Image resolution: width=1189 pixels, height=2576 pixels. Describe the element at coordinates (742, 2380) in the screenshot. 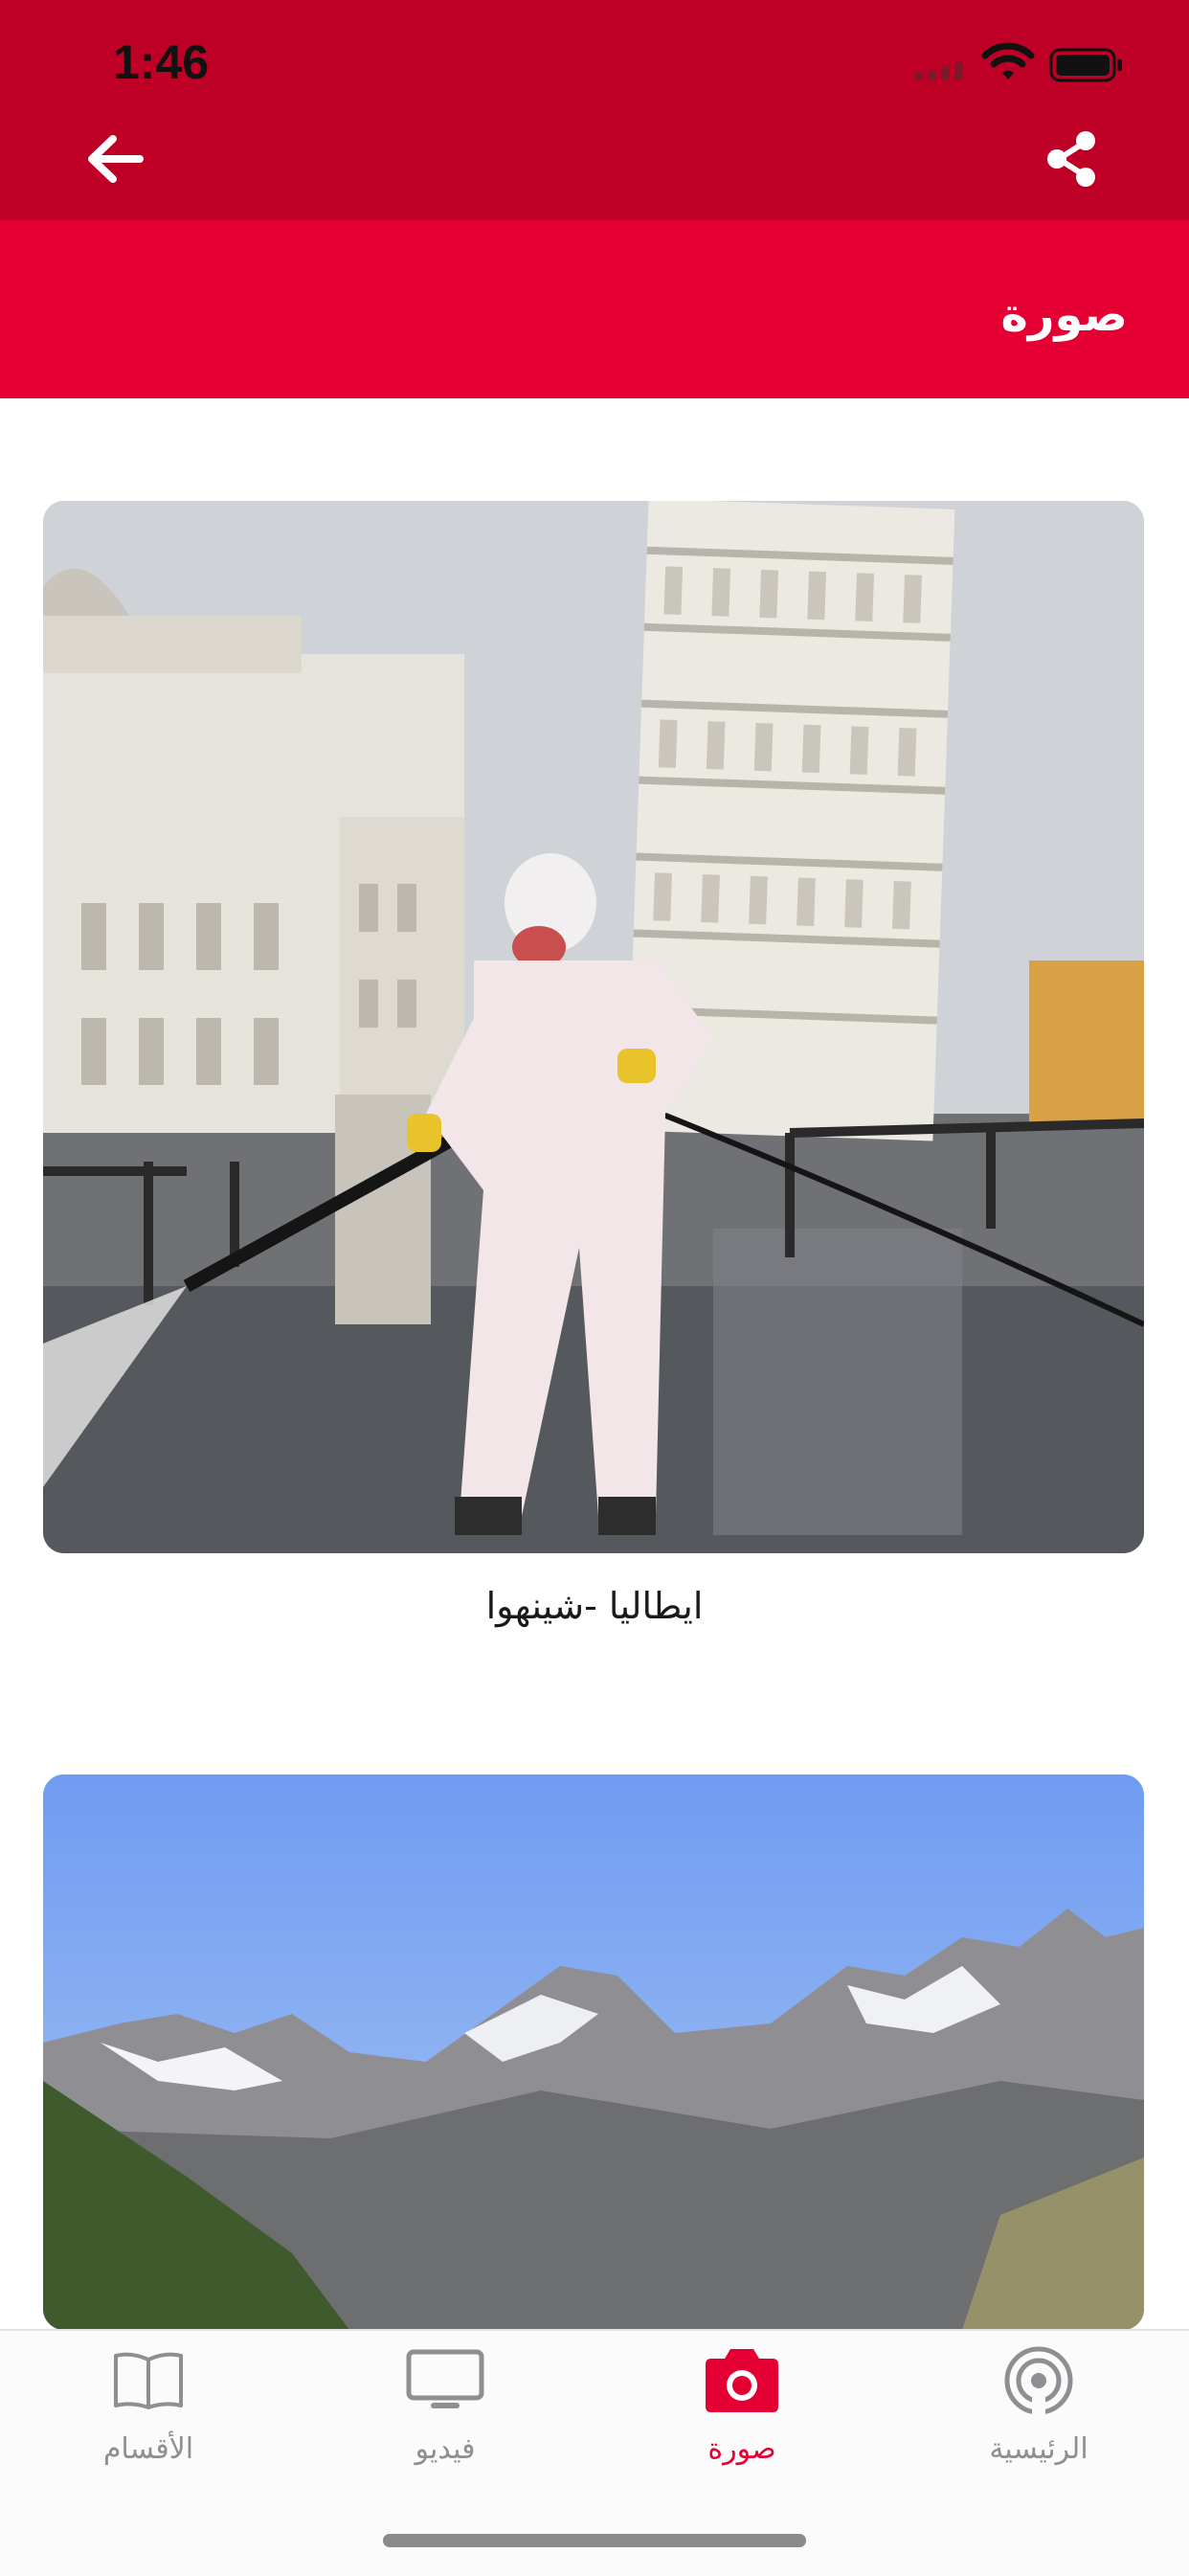

I see `camera-icon` at that location.